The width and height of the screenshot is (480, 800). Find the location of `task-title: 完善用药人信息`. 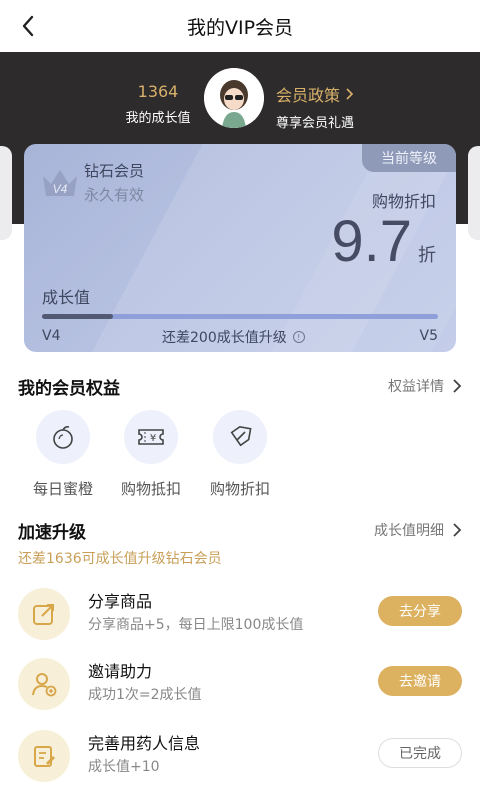

task-title: 完善用药人信息 is located at coordinates (144, 743).